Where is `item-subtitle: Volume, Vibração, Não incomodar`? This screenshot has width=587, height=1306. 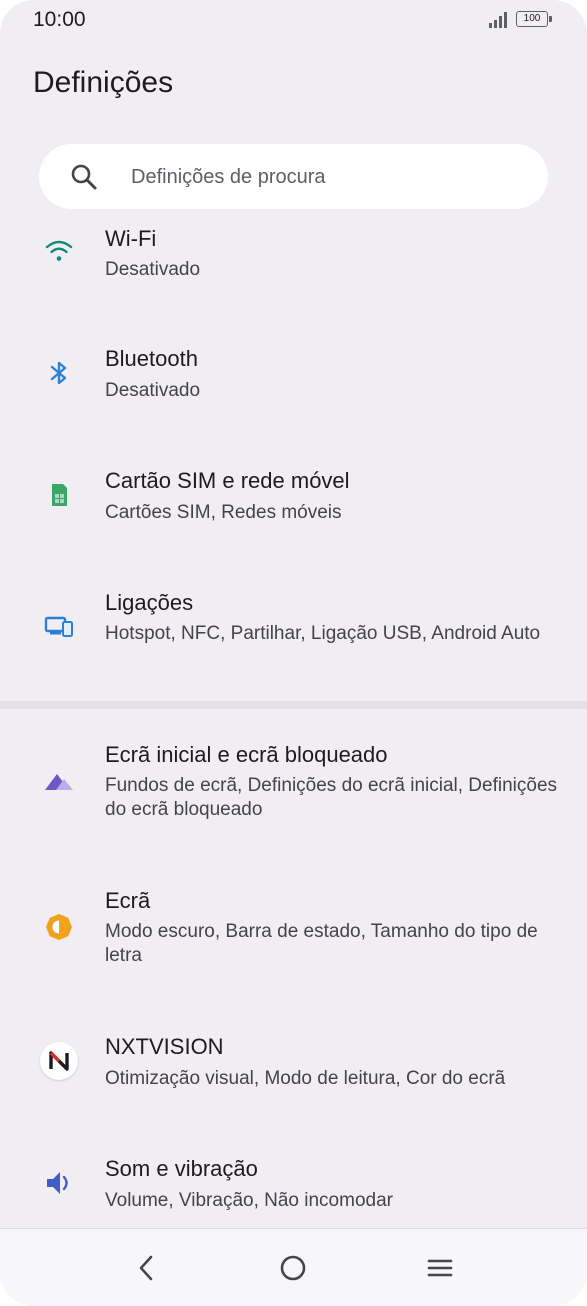 item-subtitle: Volume, Vibração, Não incomodar is located at coordinates (249, 1200).